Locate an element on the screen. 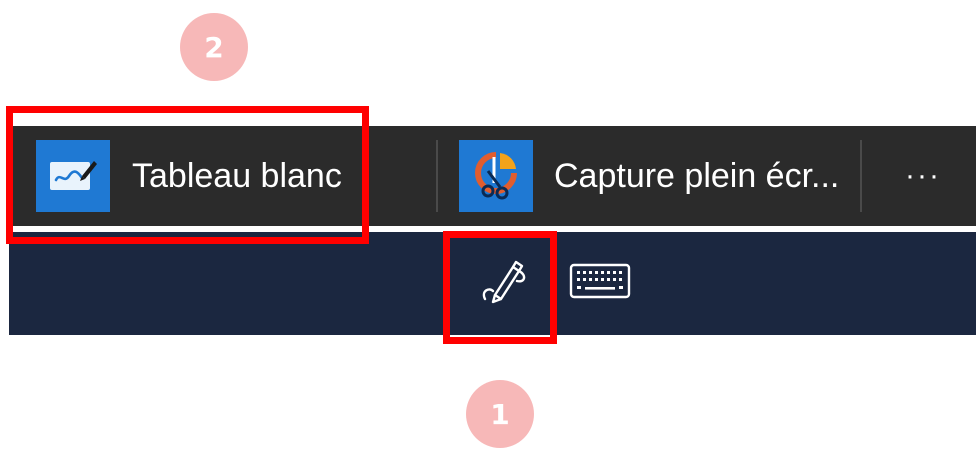 The height and width of the screenshot is (452, 976). step-badge-1: 1 is located at coordinates (500, 414).